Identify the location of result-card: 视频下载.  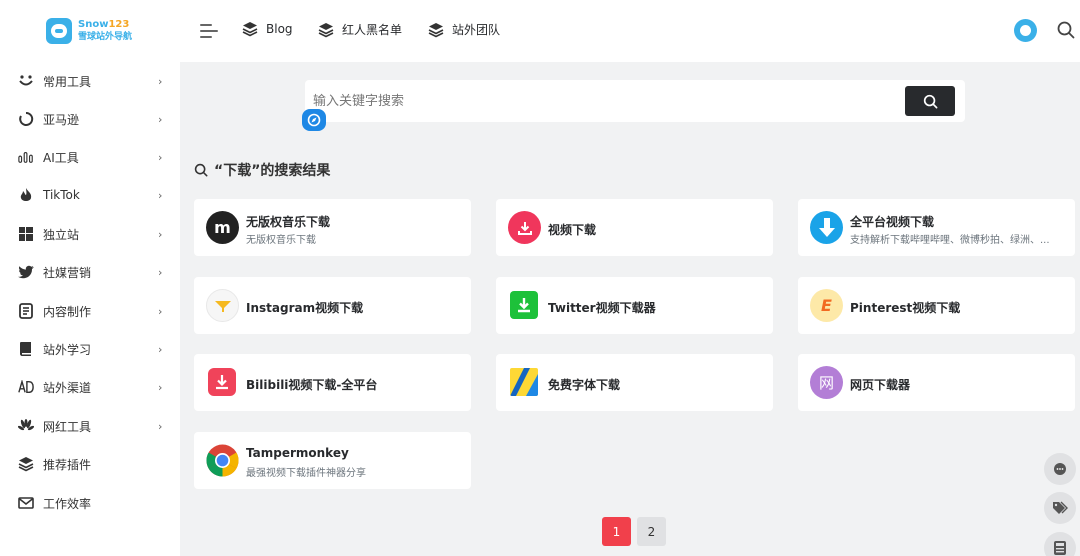
(634, 227).